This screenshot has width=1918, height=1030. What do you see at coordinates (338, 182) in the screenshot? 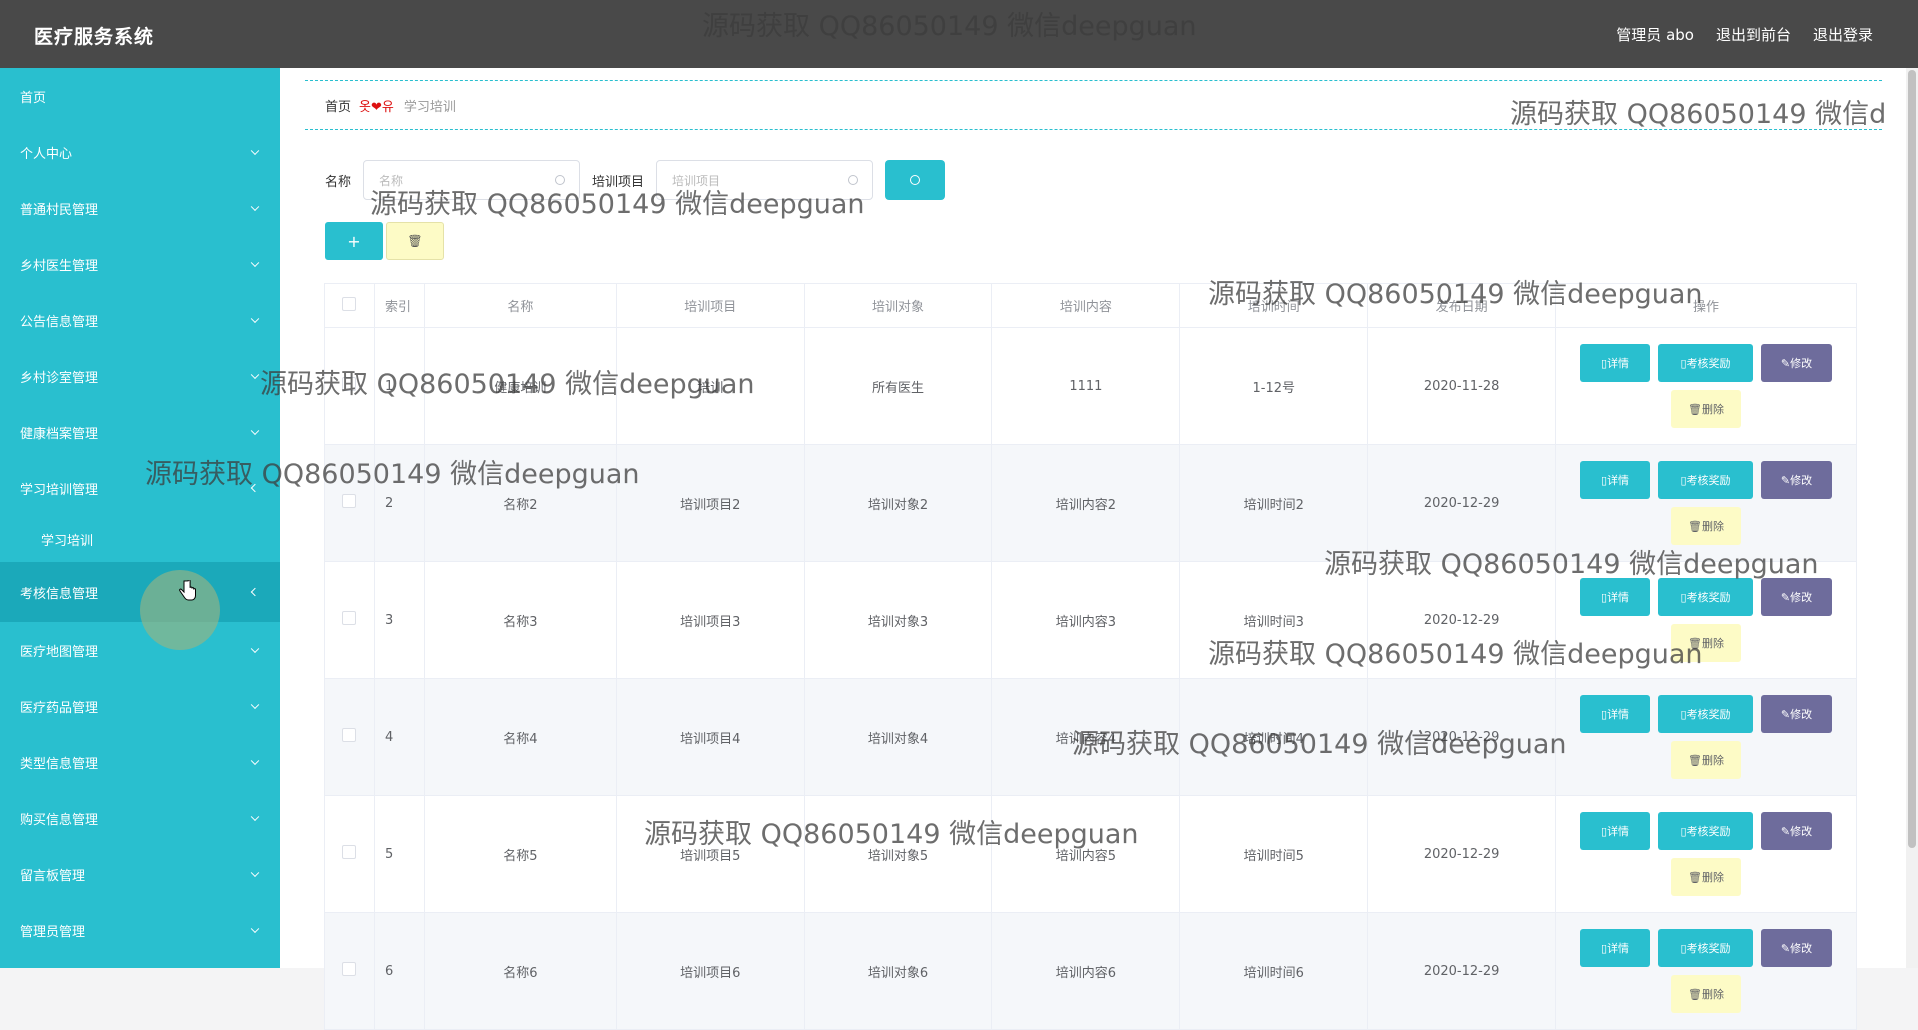
I see `name-label: 名称` at bounding box center [338, 182].